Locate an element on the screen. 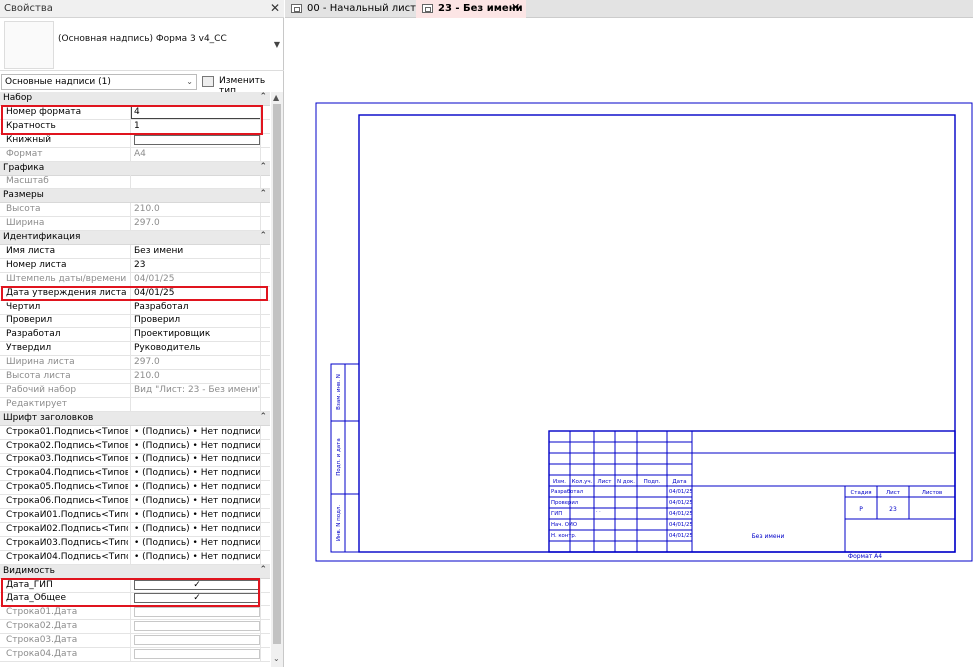  property-value: Вид "Лист: 23 - Без имени" is located at coordinates (197, 389).